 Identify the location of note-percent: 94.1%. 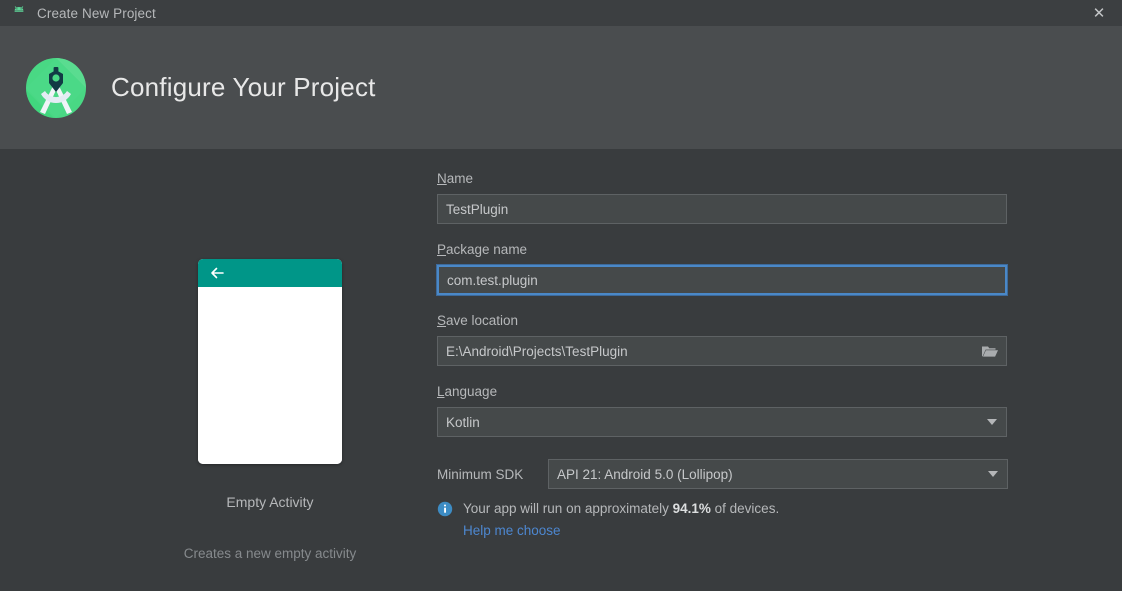
(691, 508).